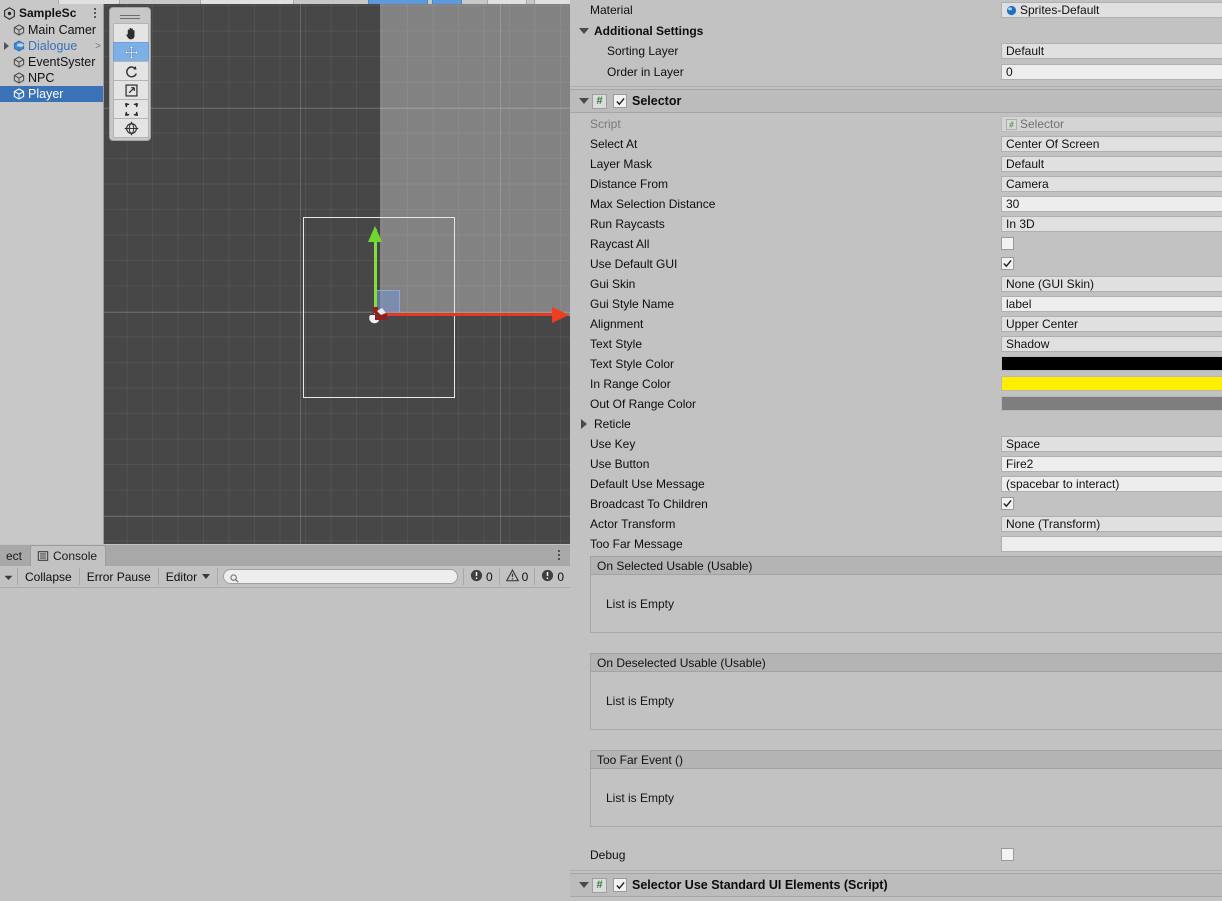  I want to click on gui-skin-object-field: None (GUI Skin), so click(1111, 284).